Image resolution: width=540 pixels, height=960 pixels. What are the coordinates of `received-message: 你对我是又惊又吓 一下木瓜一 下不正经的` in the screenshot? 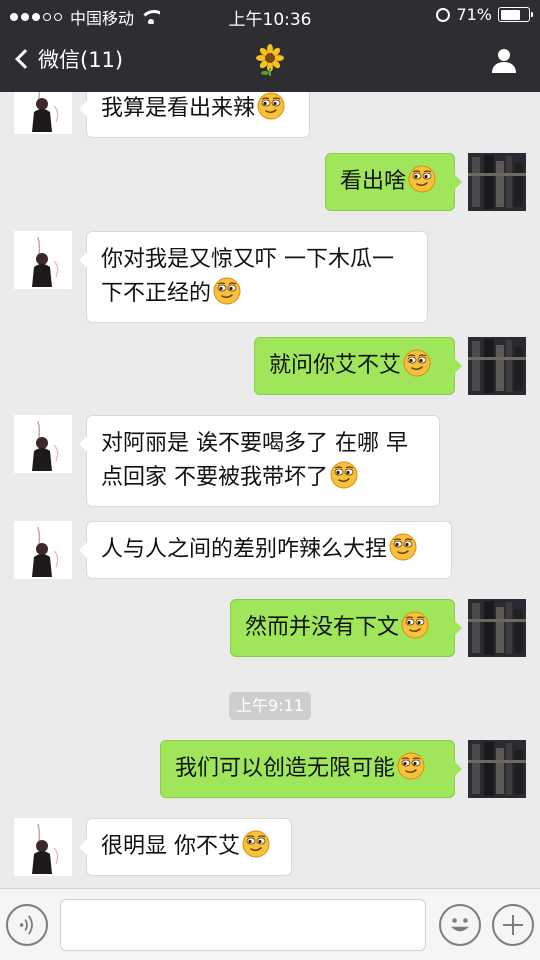 It's located at (253, 277).